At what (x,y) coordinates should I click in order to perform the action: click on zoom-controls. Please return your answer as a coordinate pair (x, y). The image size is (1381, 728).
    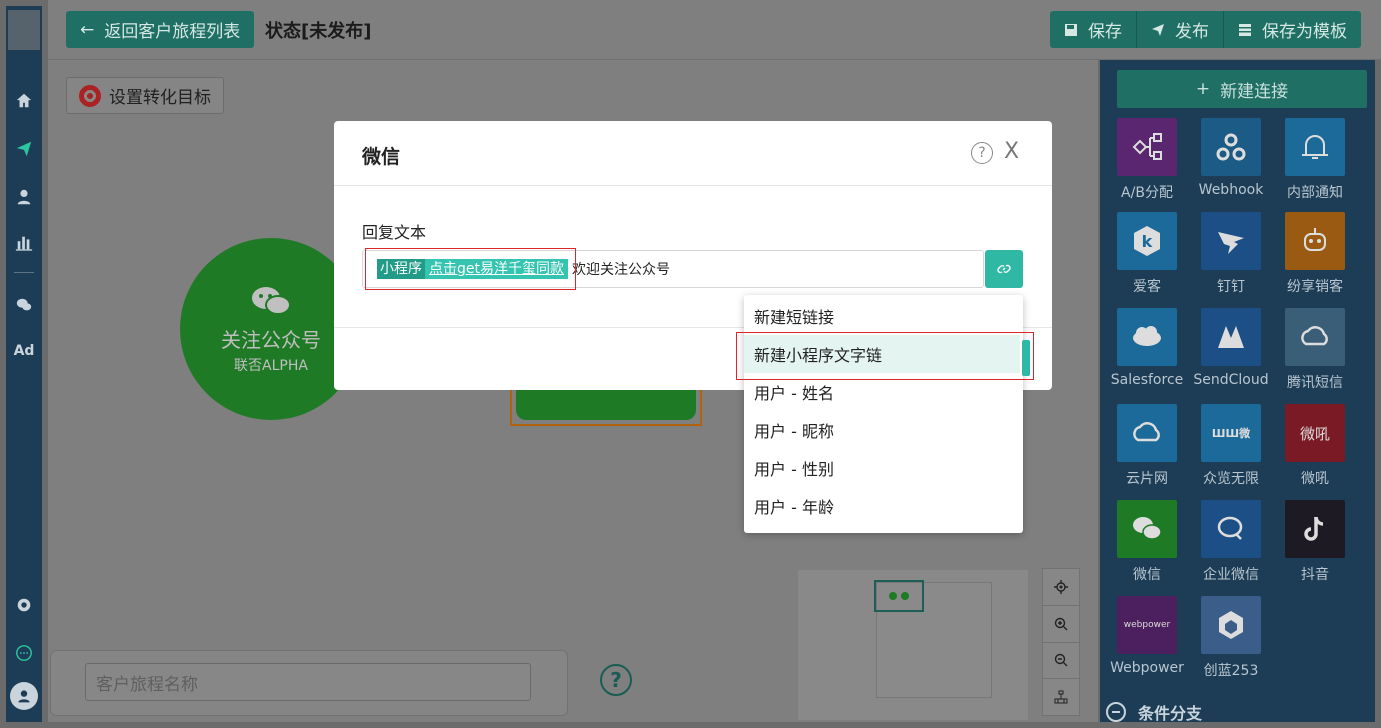
    Looking at the image, I should click on (1061, 642).